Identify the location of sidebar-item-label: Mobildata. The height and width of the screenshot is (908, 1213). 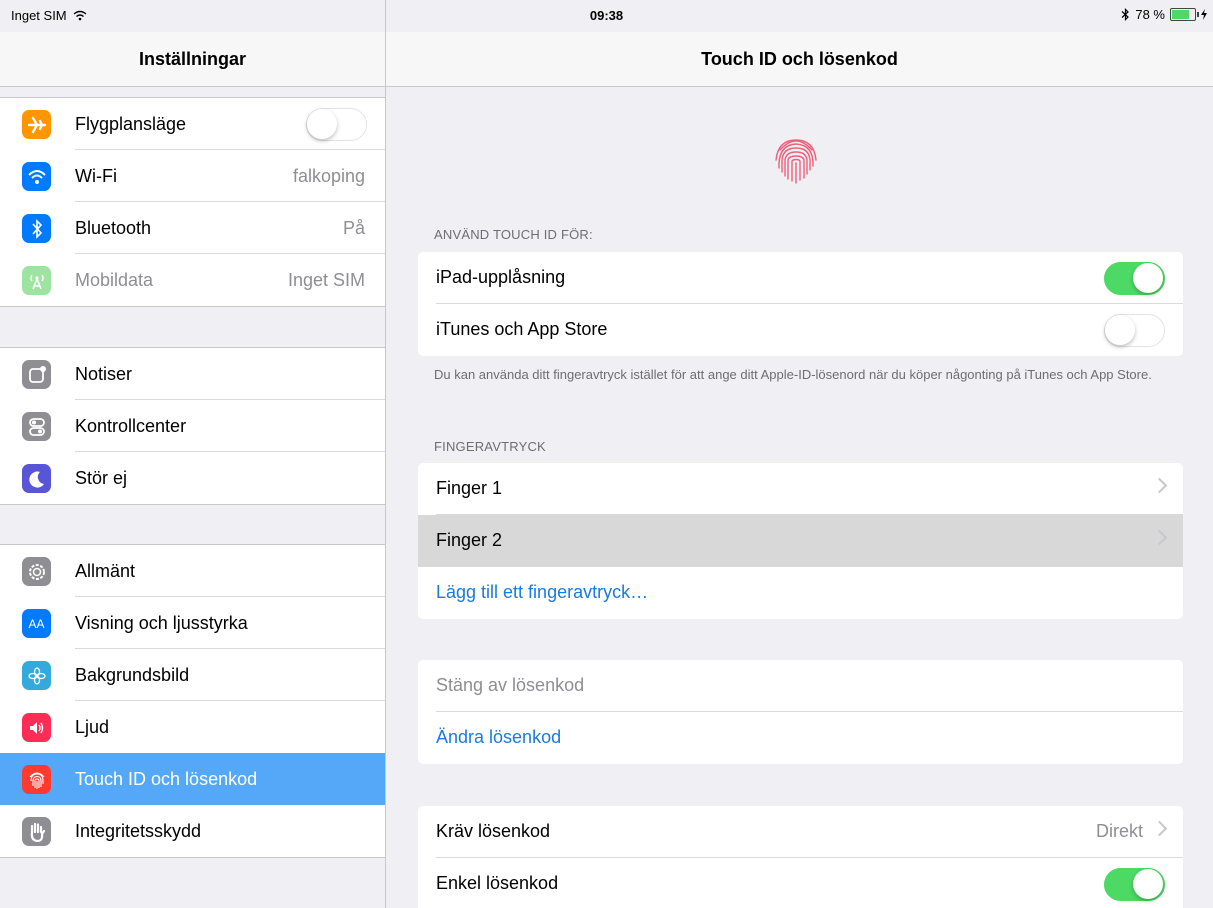
(114, 279).